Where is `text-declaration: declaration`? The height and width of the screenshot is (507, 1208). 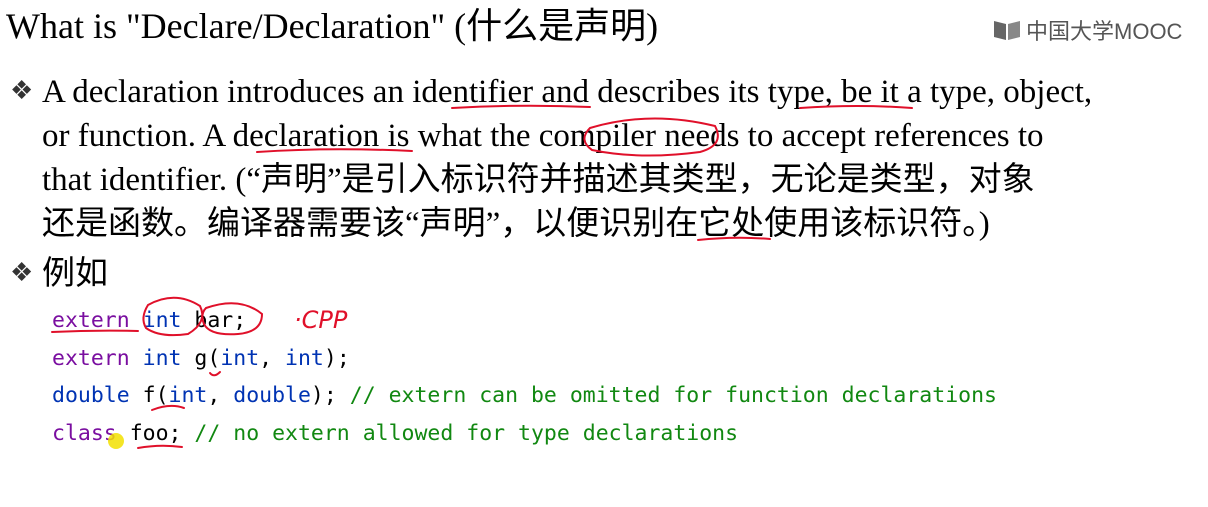
text-declaration: declaration is located at coordinates (306, 136).